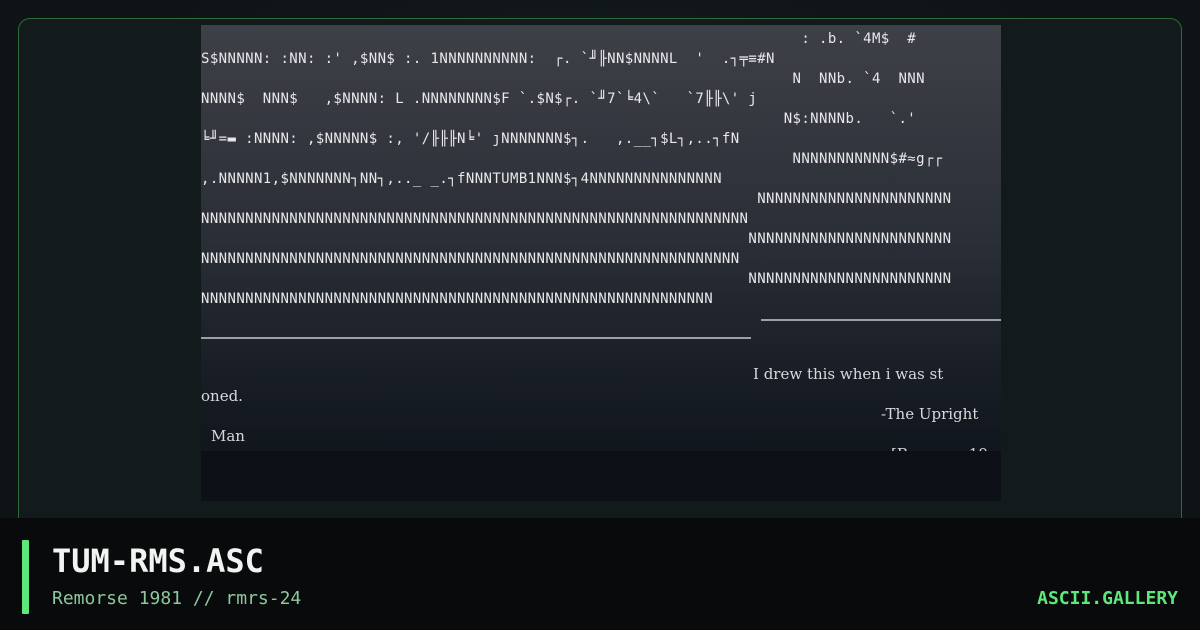  What do you see at coordinates (177, 598) in the screenshot?
I see `artwork-subtitle: Remorse 1981 // rmrs-24` at bounding box center [177, 598].